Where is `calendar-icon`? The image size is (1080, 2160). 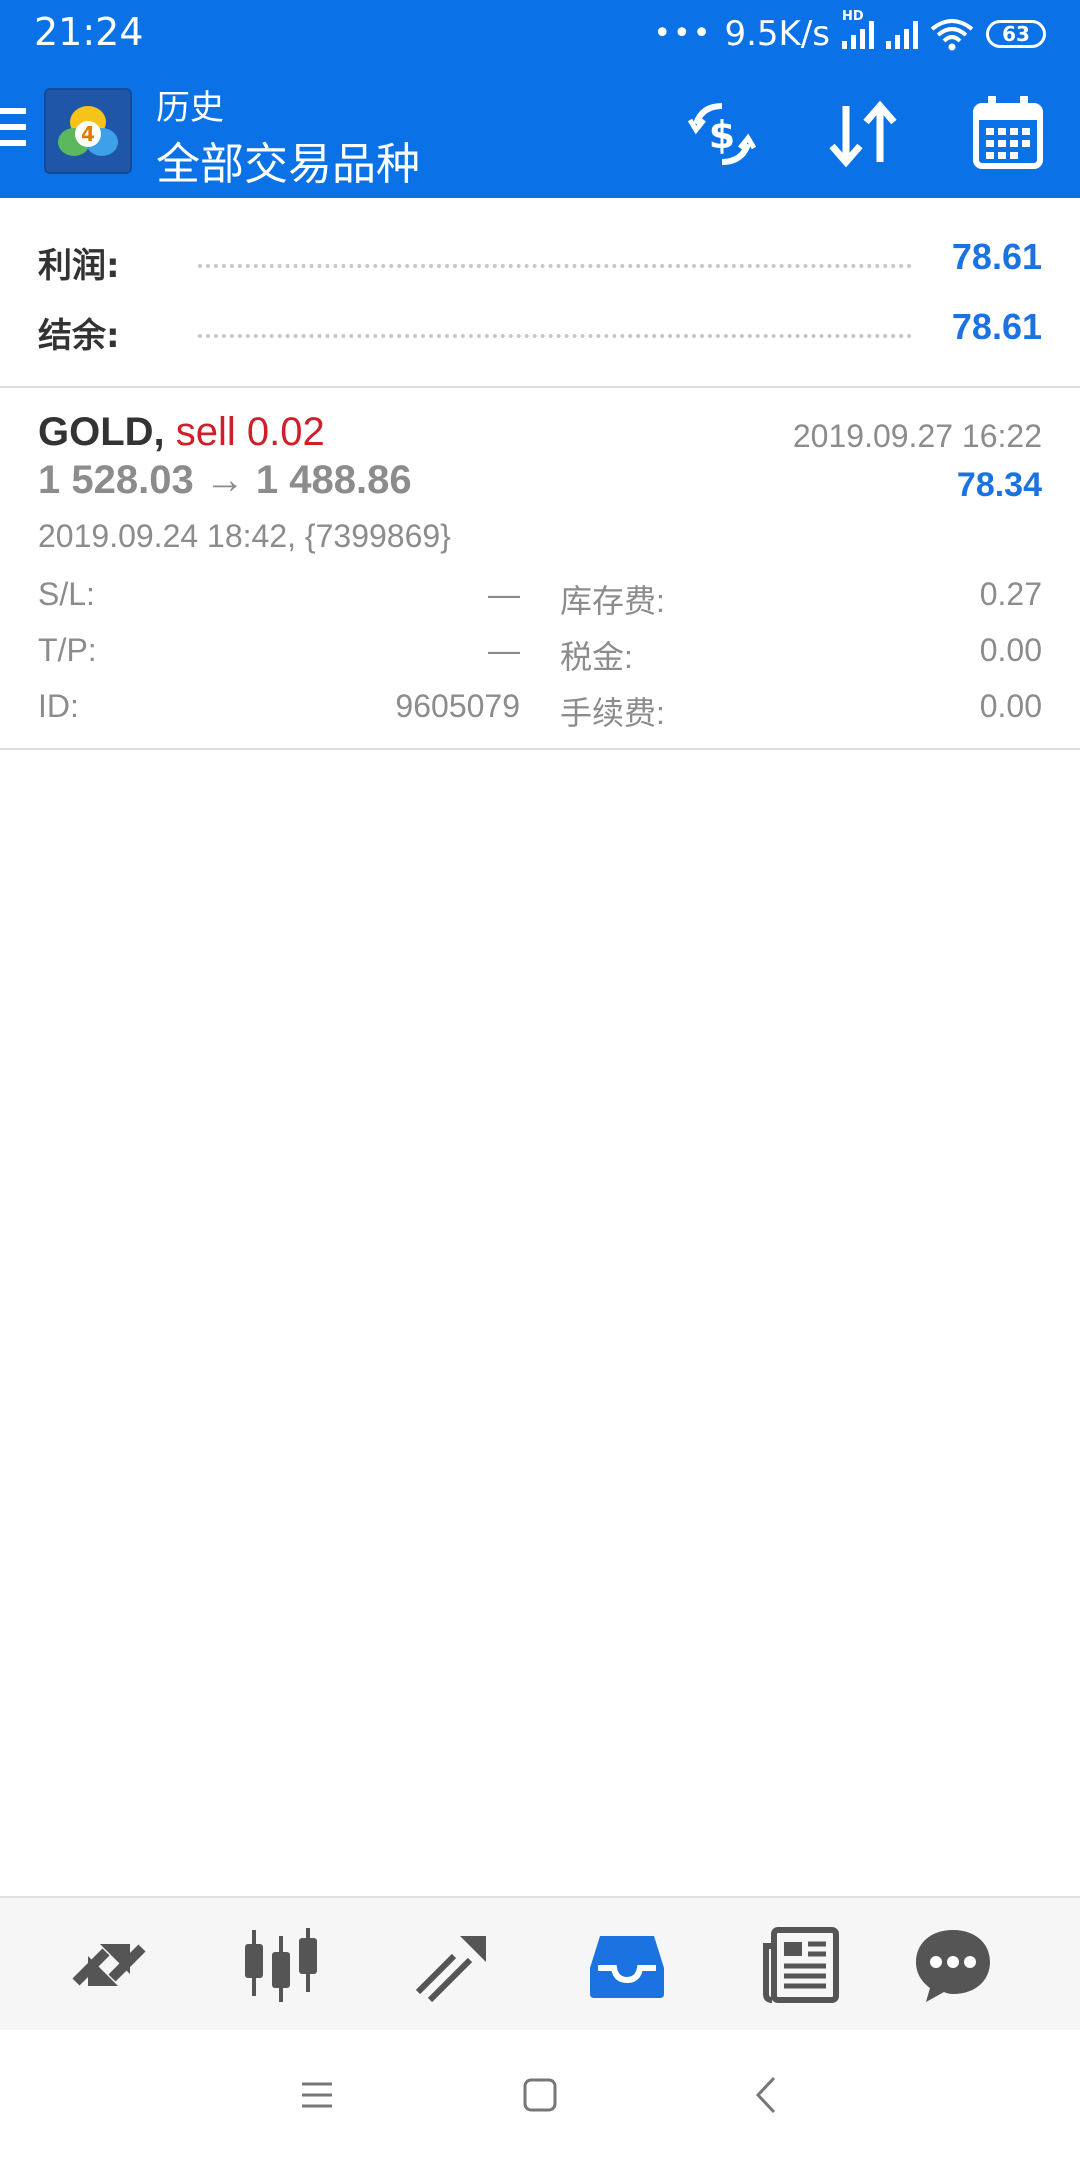 calendar-icon is located at coordinates (1008, 134).